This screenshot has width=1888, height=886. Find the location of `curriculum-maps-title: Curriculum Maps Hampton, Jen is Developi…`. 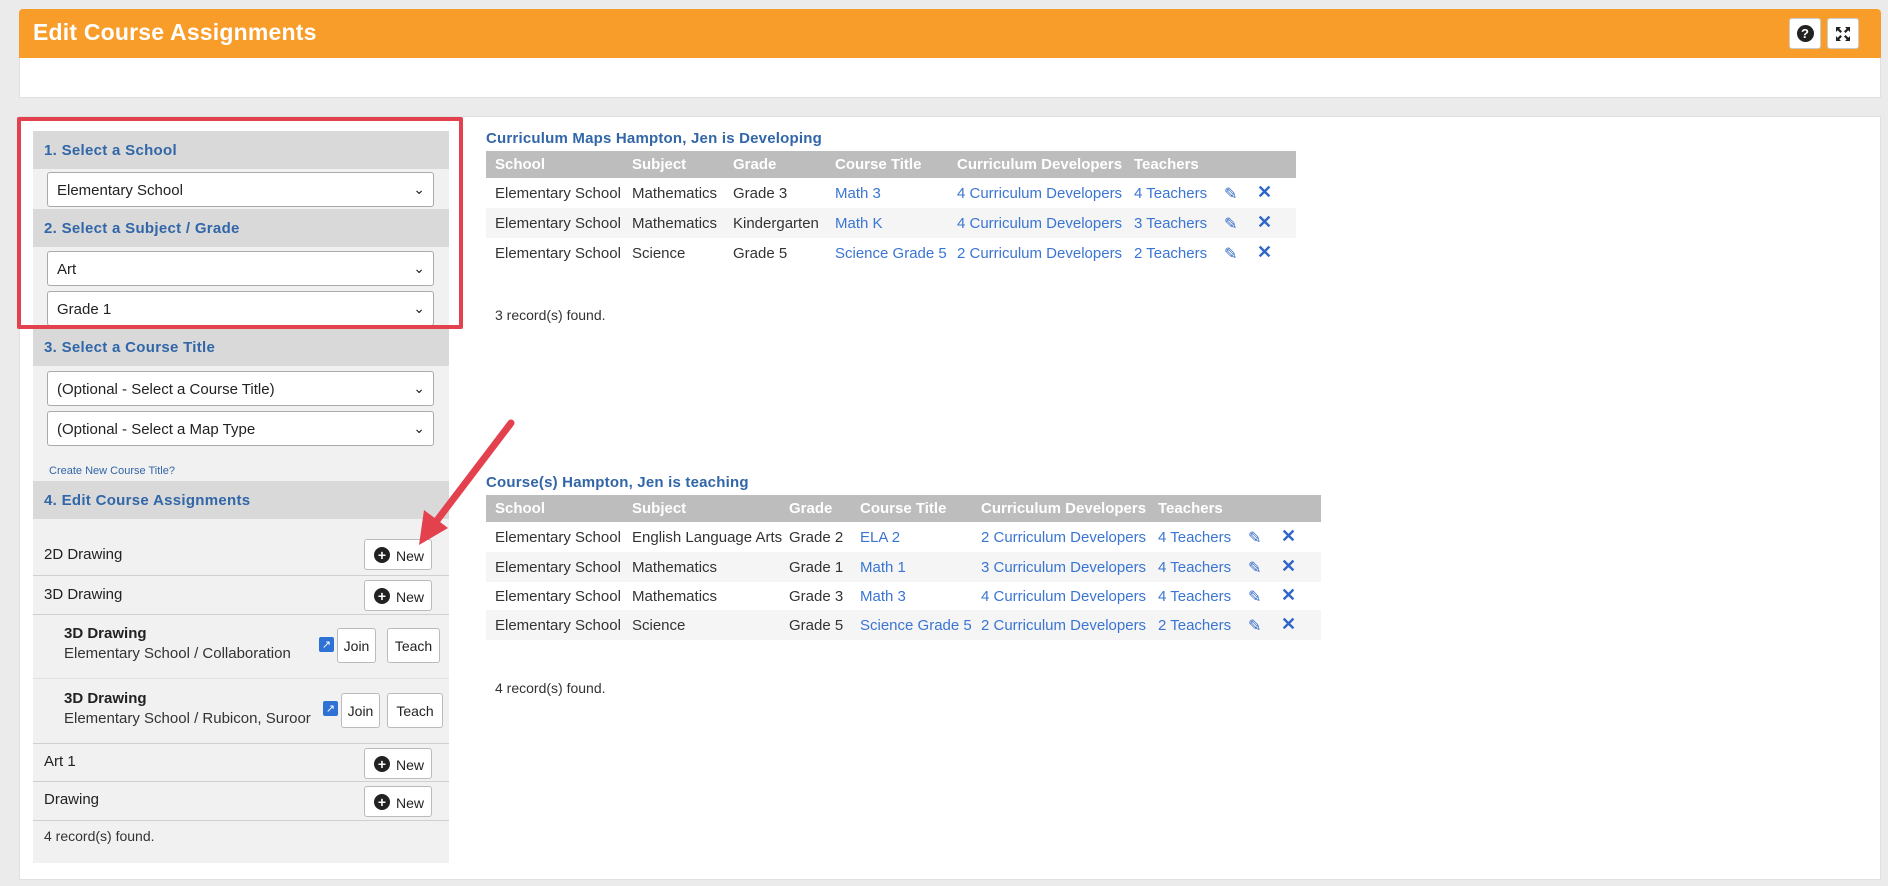

curriculum-maps-title: Curriculum Maps Hampton, Jen is Developi… is located at coordinates (654, 138).